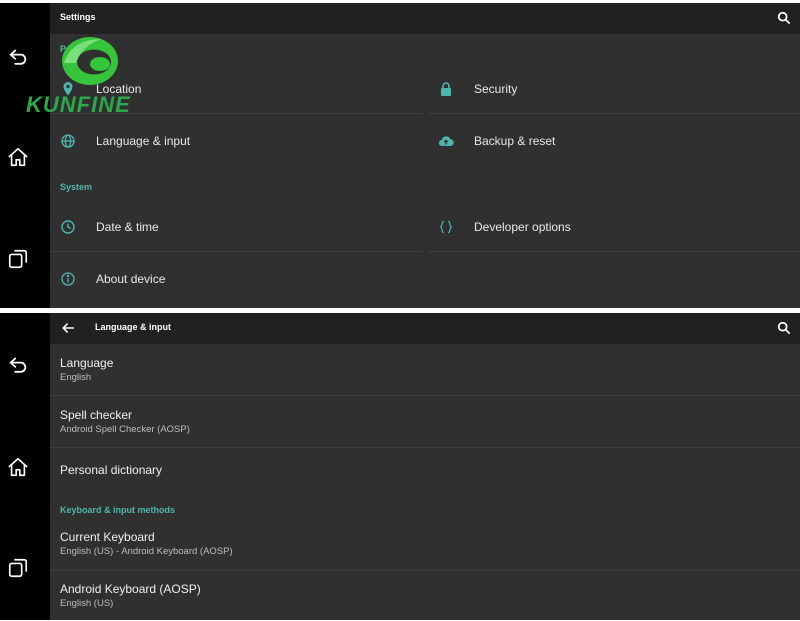 This screenshot has height=621, width=800. What do you see at coordinates (515, 141) in the screenshot?
I see `settings-item-label: Backup & reset` at bounding box center [515, 141].